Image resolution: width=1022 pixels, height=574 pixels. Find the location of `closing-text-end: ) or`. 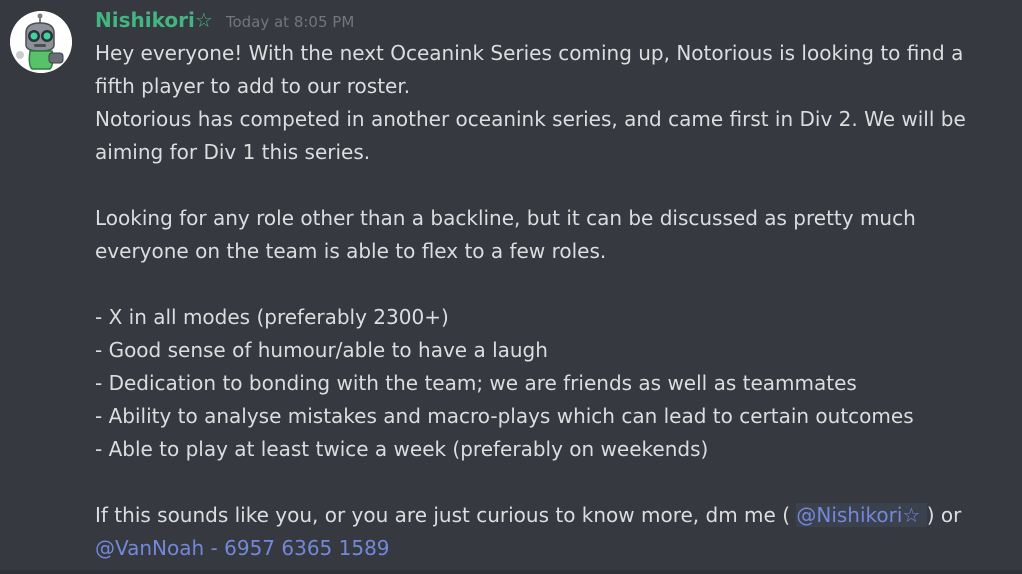

closing-text-end: ) or is located at coordinates (944, 515).